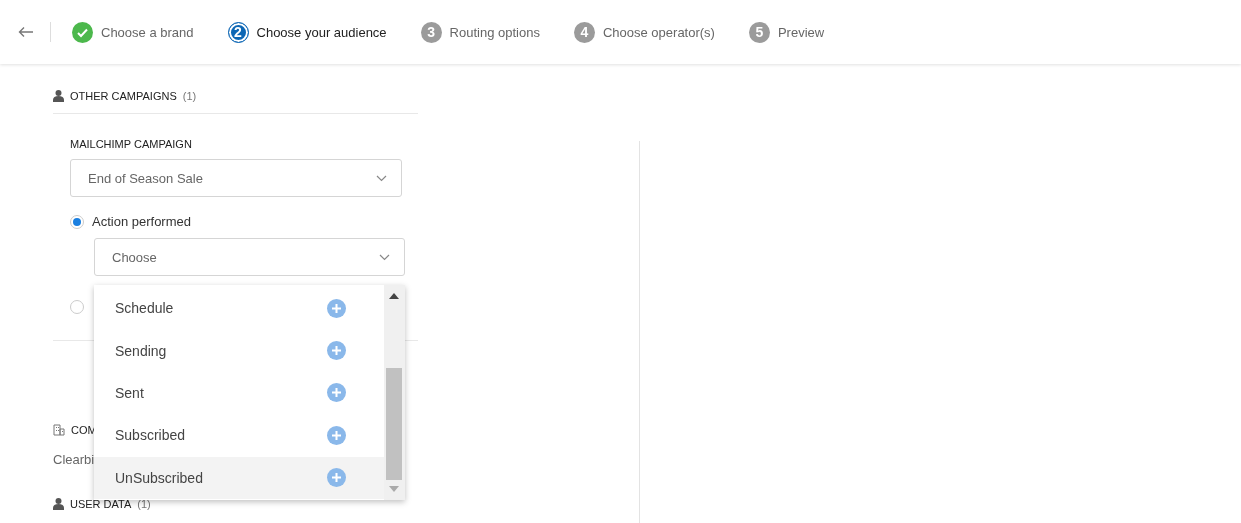 The image size is (1241, 523). What do you see at coordinates (141, 221) in the screenshot?
I see `radio-label: Action performed` at bounding box center [141, 221].